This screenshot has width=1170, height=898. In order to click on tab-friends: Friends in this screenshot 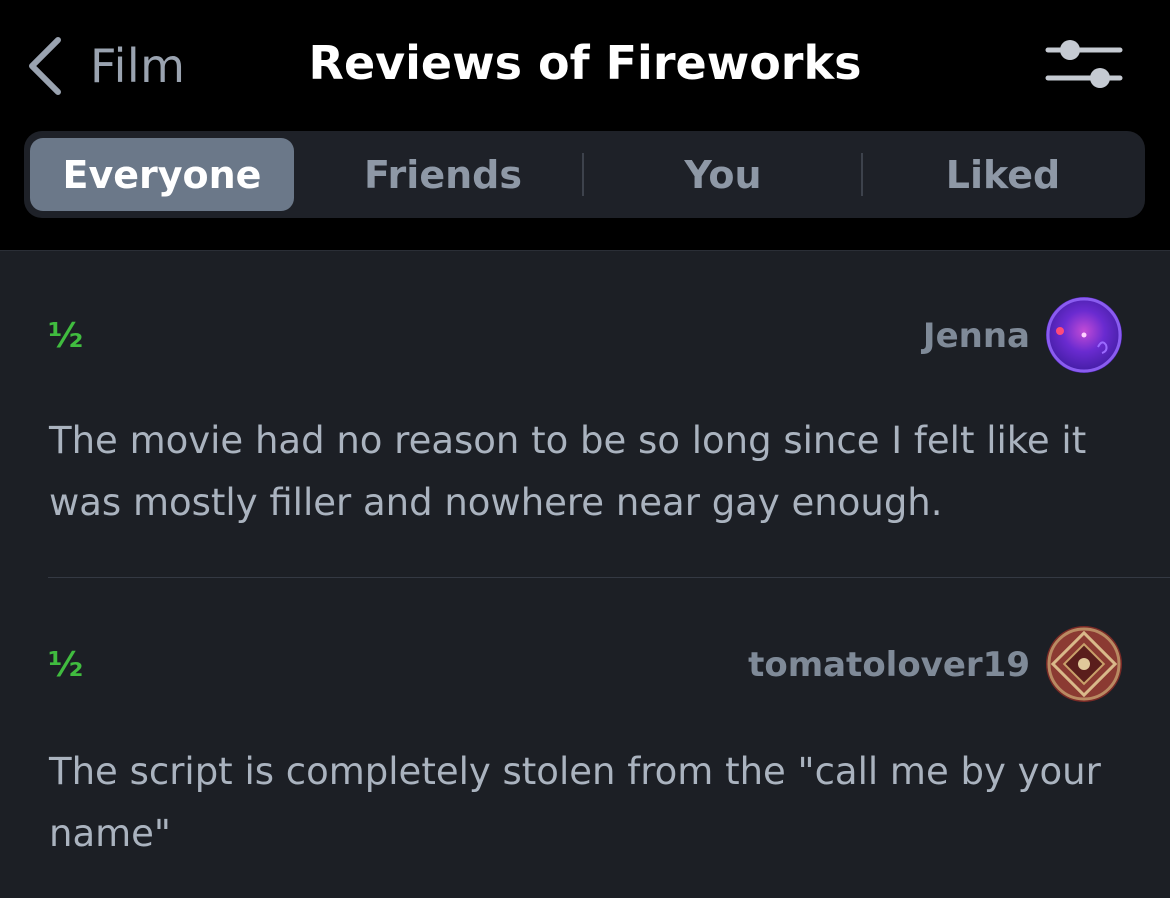, I will do `click(443, 174)`.